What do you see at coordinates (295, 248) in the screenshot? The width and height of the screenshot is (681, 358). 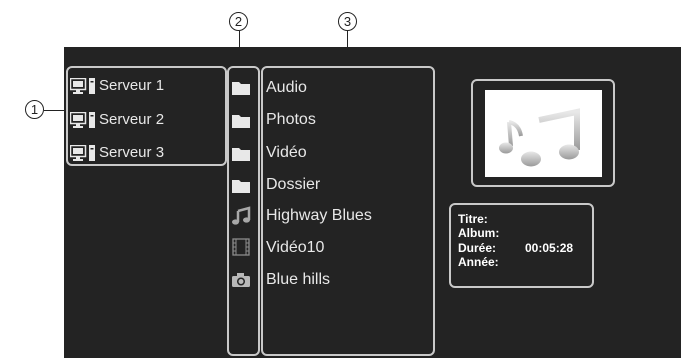 I see `list-item-video10: Vidéo10` at bounding box center [295, 248].